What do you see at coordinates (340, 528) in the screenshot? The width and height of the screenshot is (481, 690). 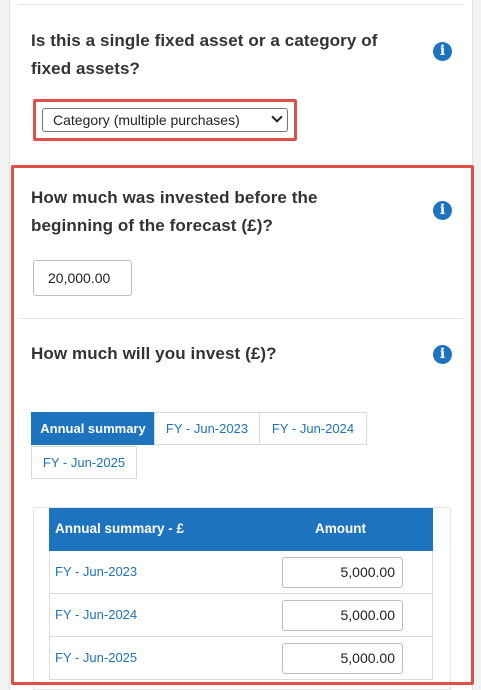 I see `column-header-amount: Amount` at bounding box center [340, 528].